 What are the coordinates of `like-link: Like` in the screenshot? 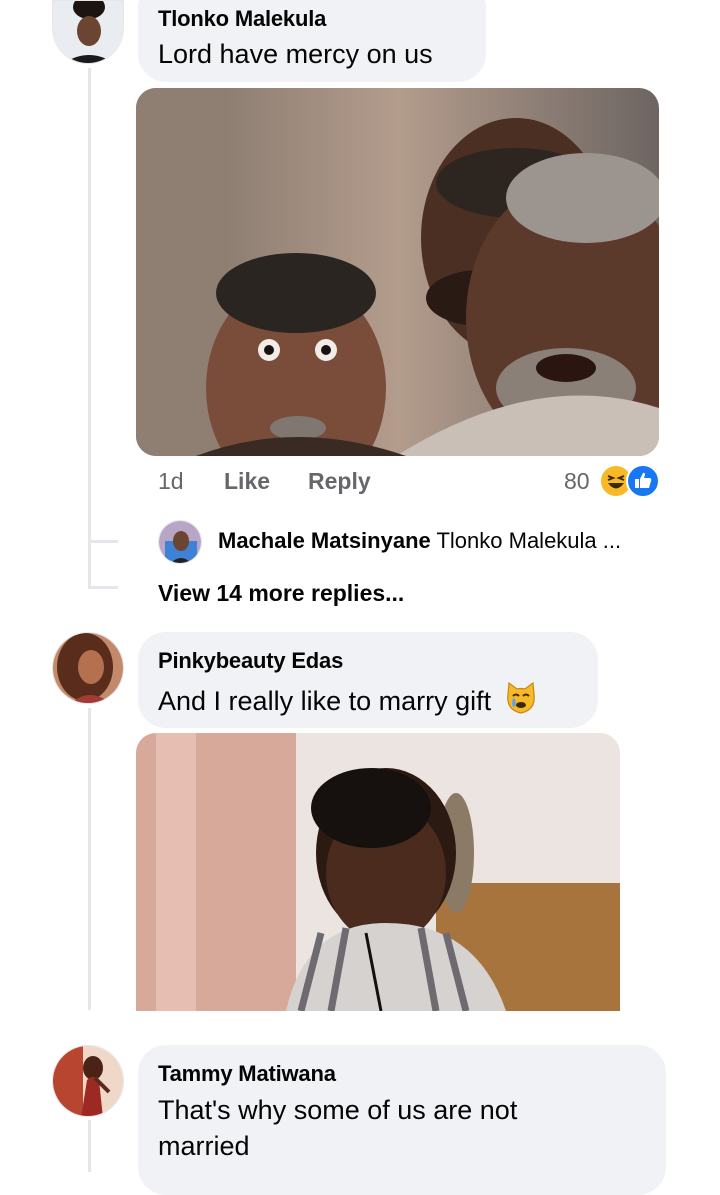 It's located at (247, 481).